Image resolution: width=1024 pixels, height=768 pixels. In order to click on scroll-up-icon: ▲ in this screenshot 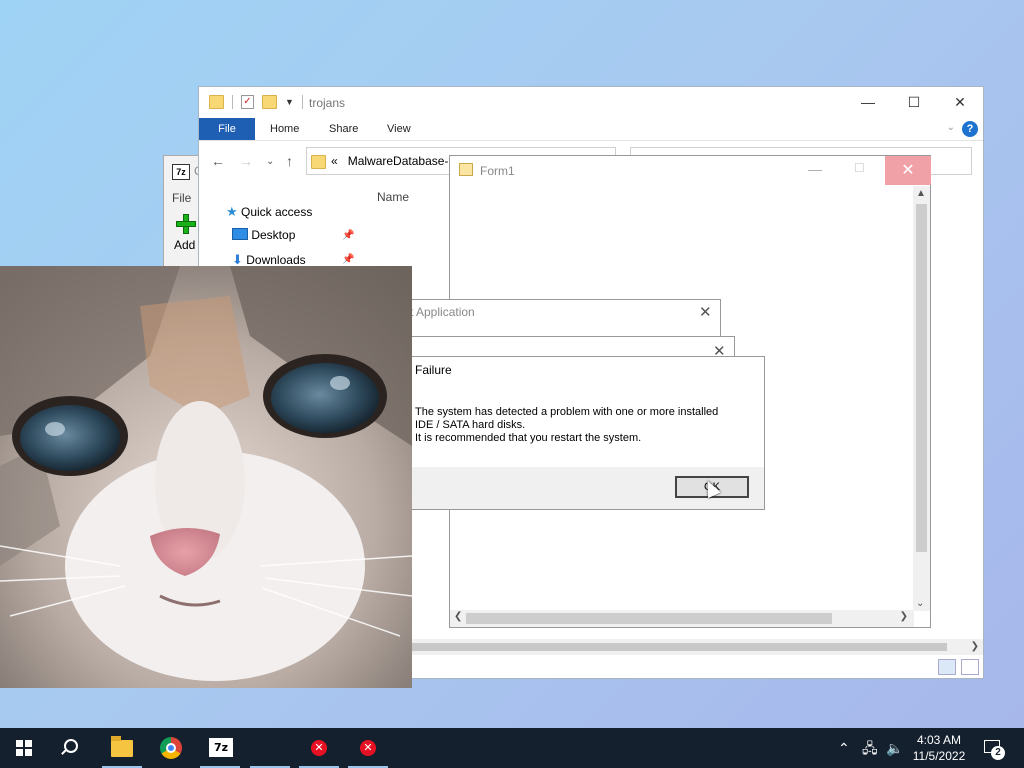, I will do `click(921, 193)`.